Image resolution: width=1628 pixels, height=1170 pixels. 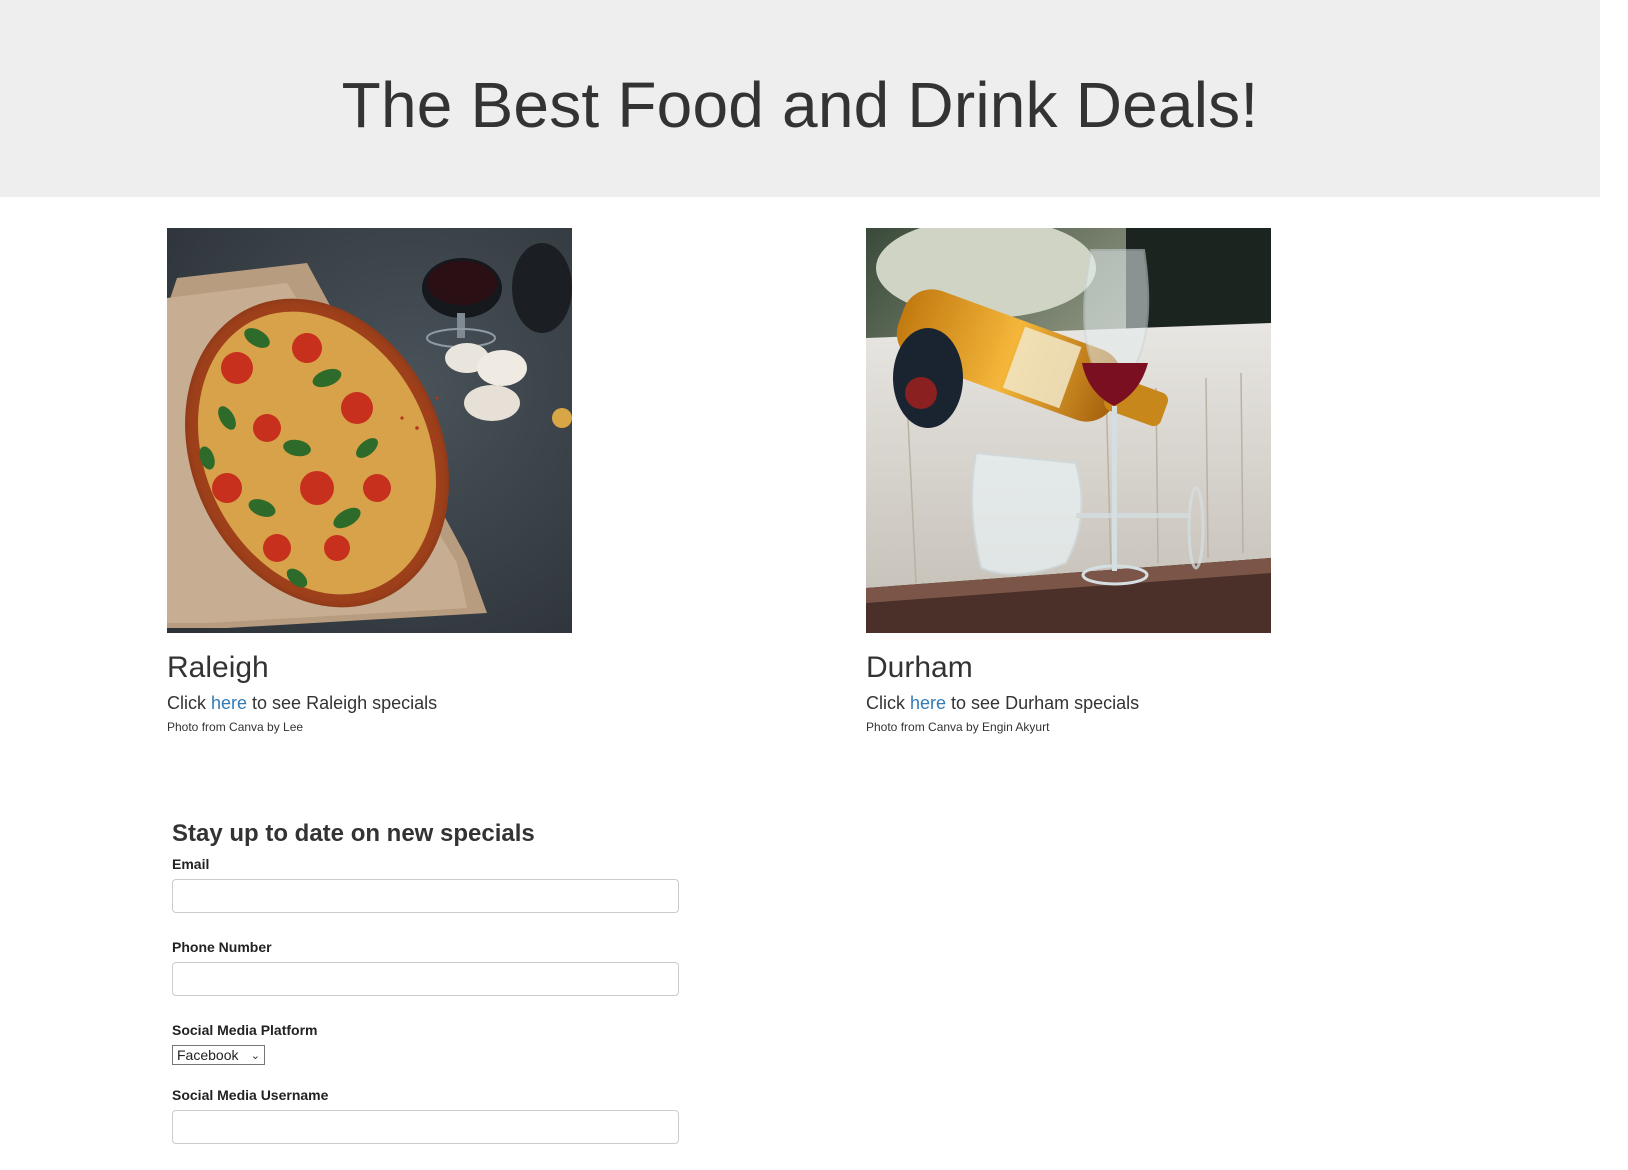 I want to click on link-suffix: to see Raleigh specials, so click(x=342, y=703).